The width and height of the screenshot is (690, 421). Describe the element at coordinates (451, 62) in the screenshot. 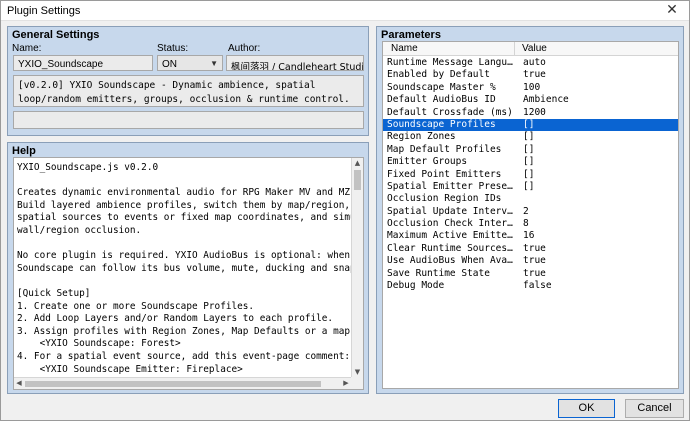

I see `parameter-name: Runtime Message Language` at that location.